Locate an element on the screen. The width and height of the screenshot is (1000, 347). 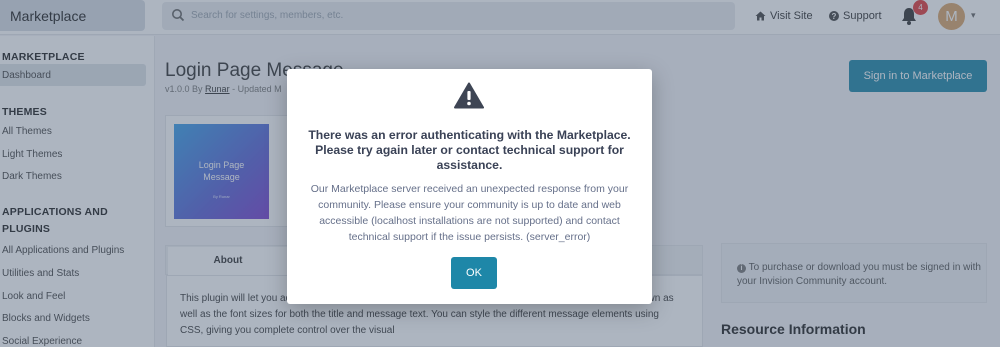
warning-icon is located at coordinates (469, 95).